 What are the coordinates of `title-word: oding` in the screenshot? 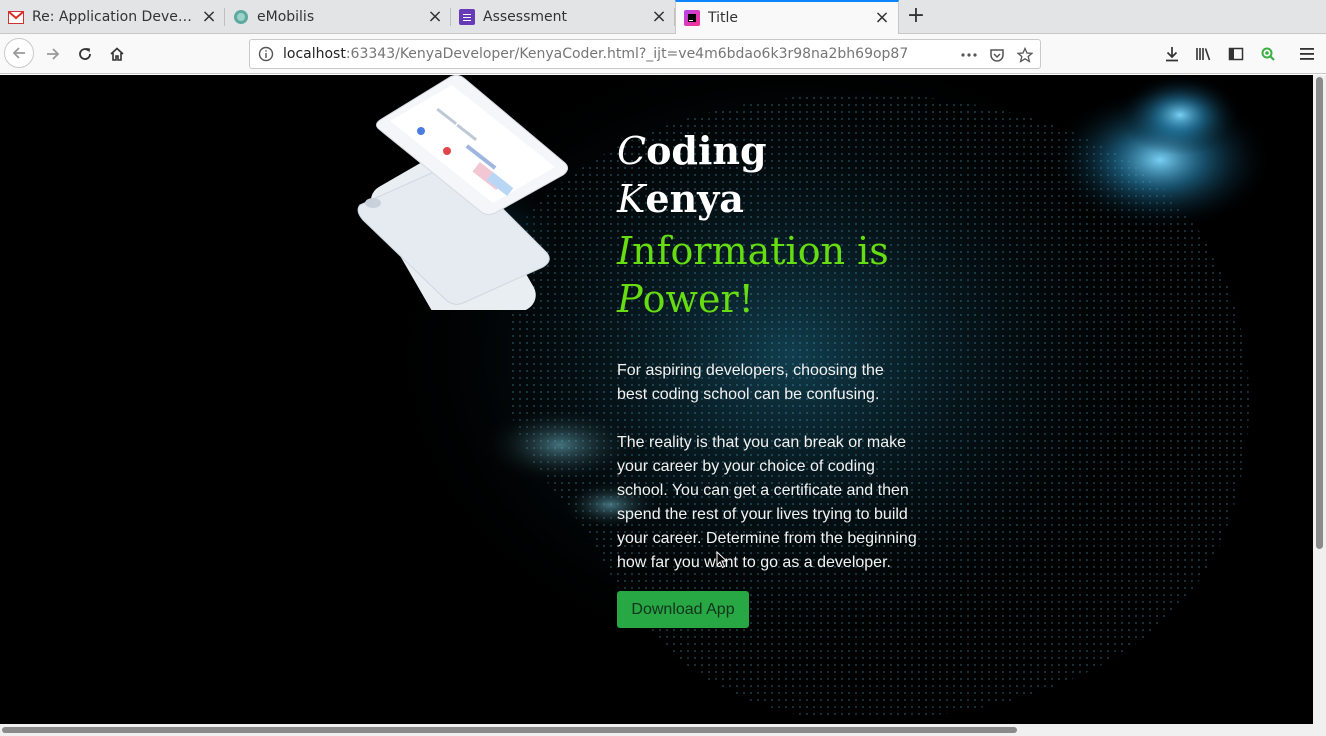 It's located at (706, 150).